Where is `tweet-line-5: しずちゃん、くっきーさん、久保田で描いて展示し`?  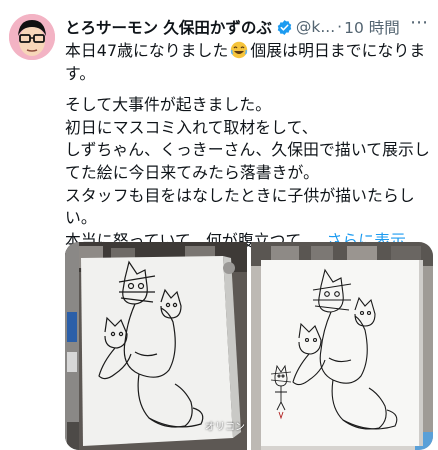 tweet-line-5: しずちゃん、くっきーさん、久保田で描いて展示し is located at coordinates (247, 150).